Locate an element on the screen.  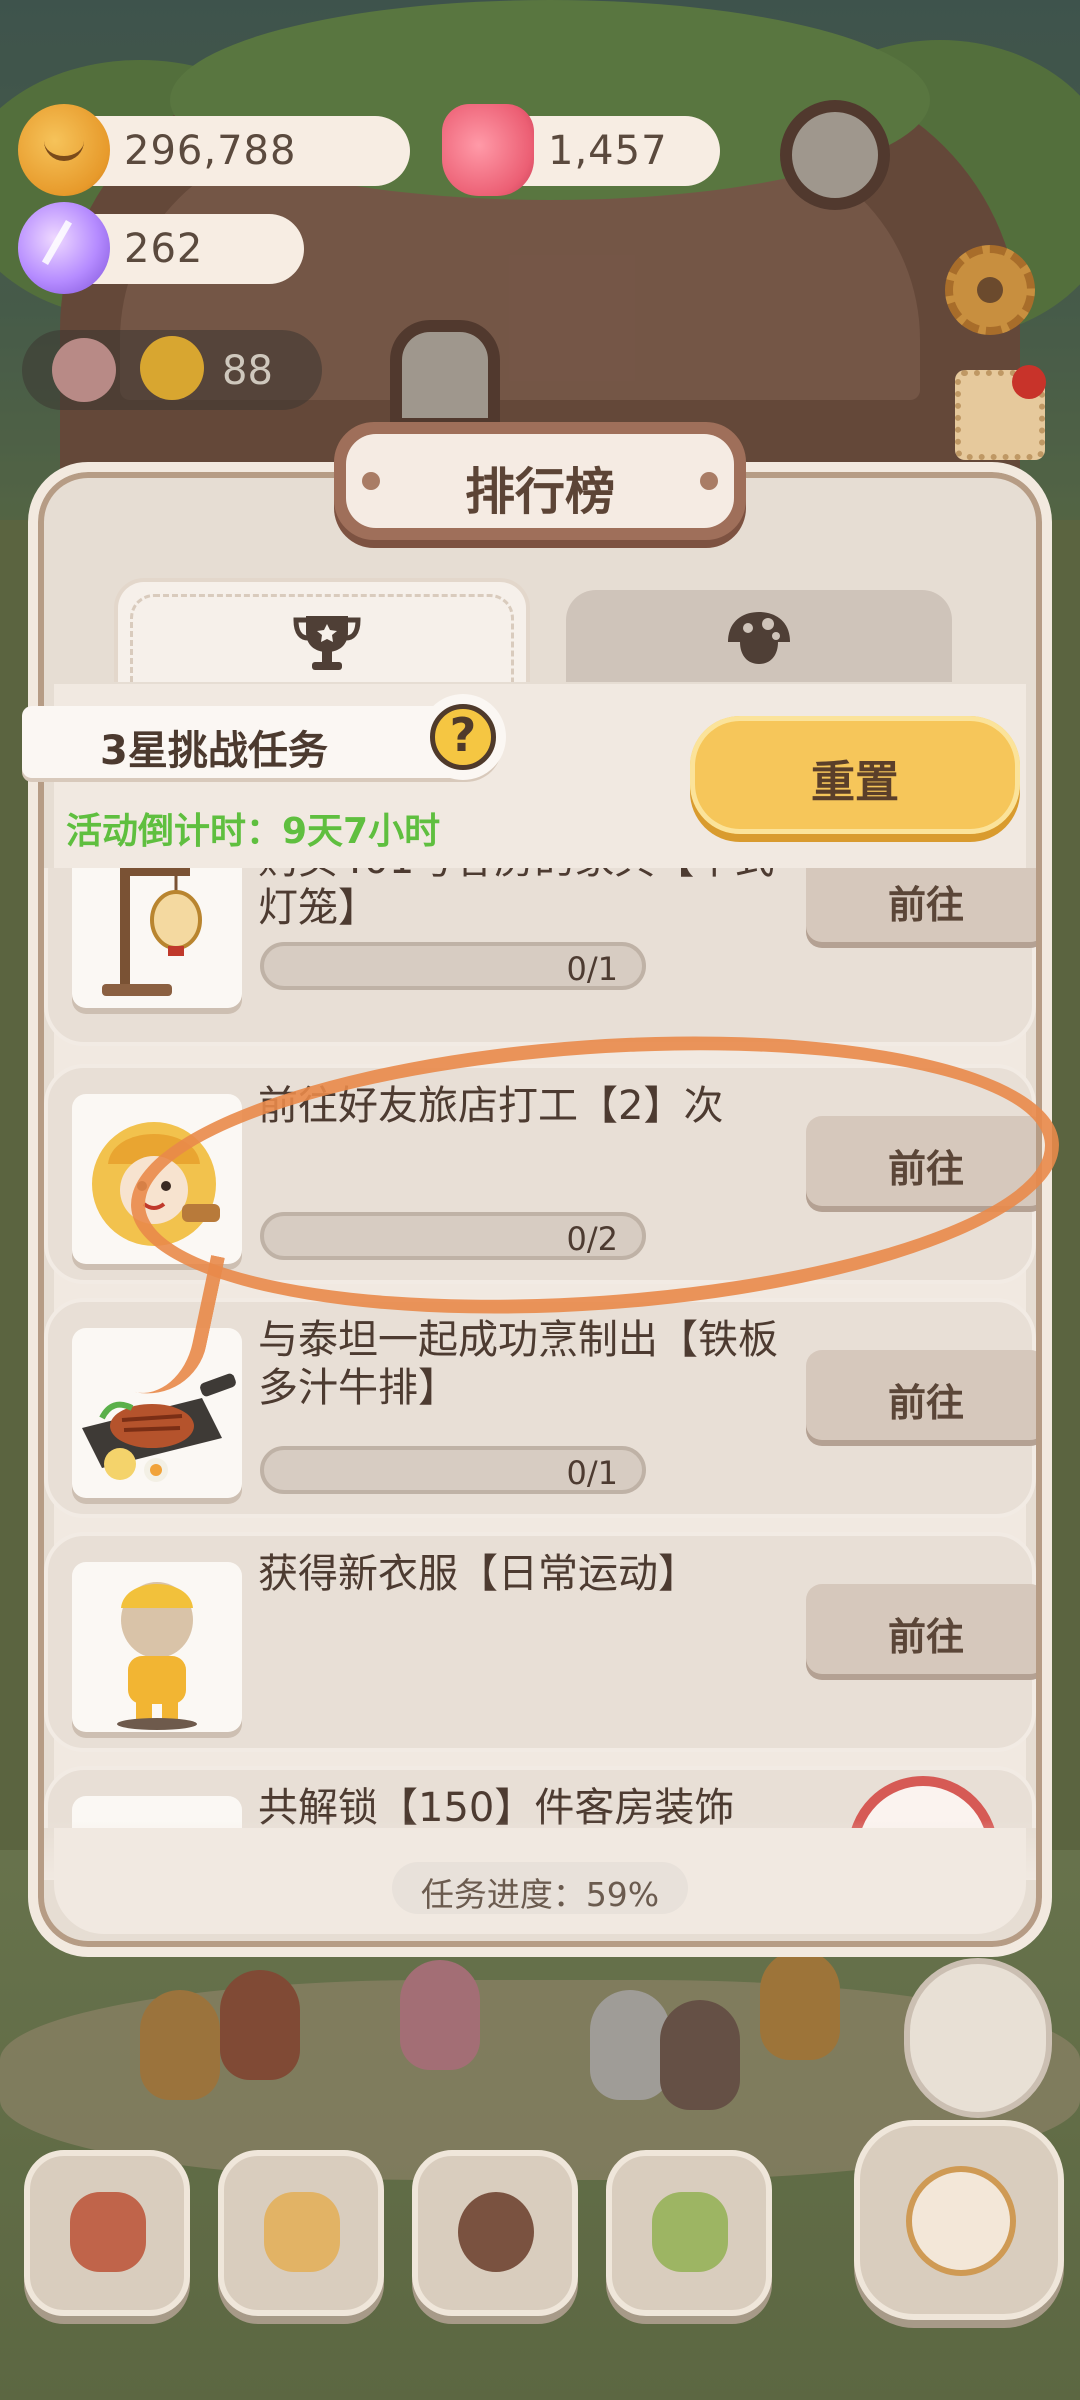
task-item: 共解锁【150】件客房装饰 is located at coordinates (540, 1797).